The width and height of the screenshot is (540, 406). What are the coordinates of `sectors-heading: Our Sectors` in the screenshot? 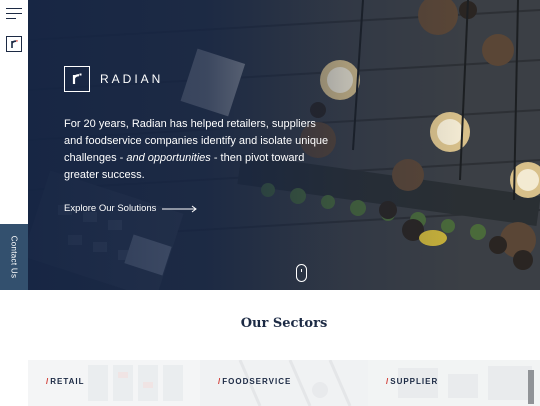 It's located at (284, 323).